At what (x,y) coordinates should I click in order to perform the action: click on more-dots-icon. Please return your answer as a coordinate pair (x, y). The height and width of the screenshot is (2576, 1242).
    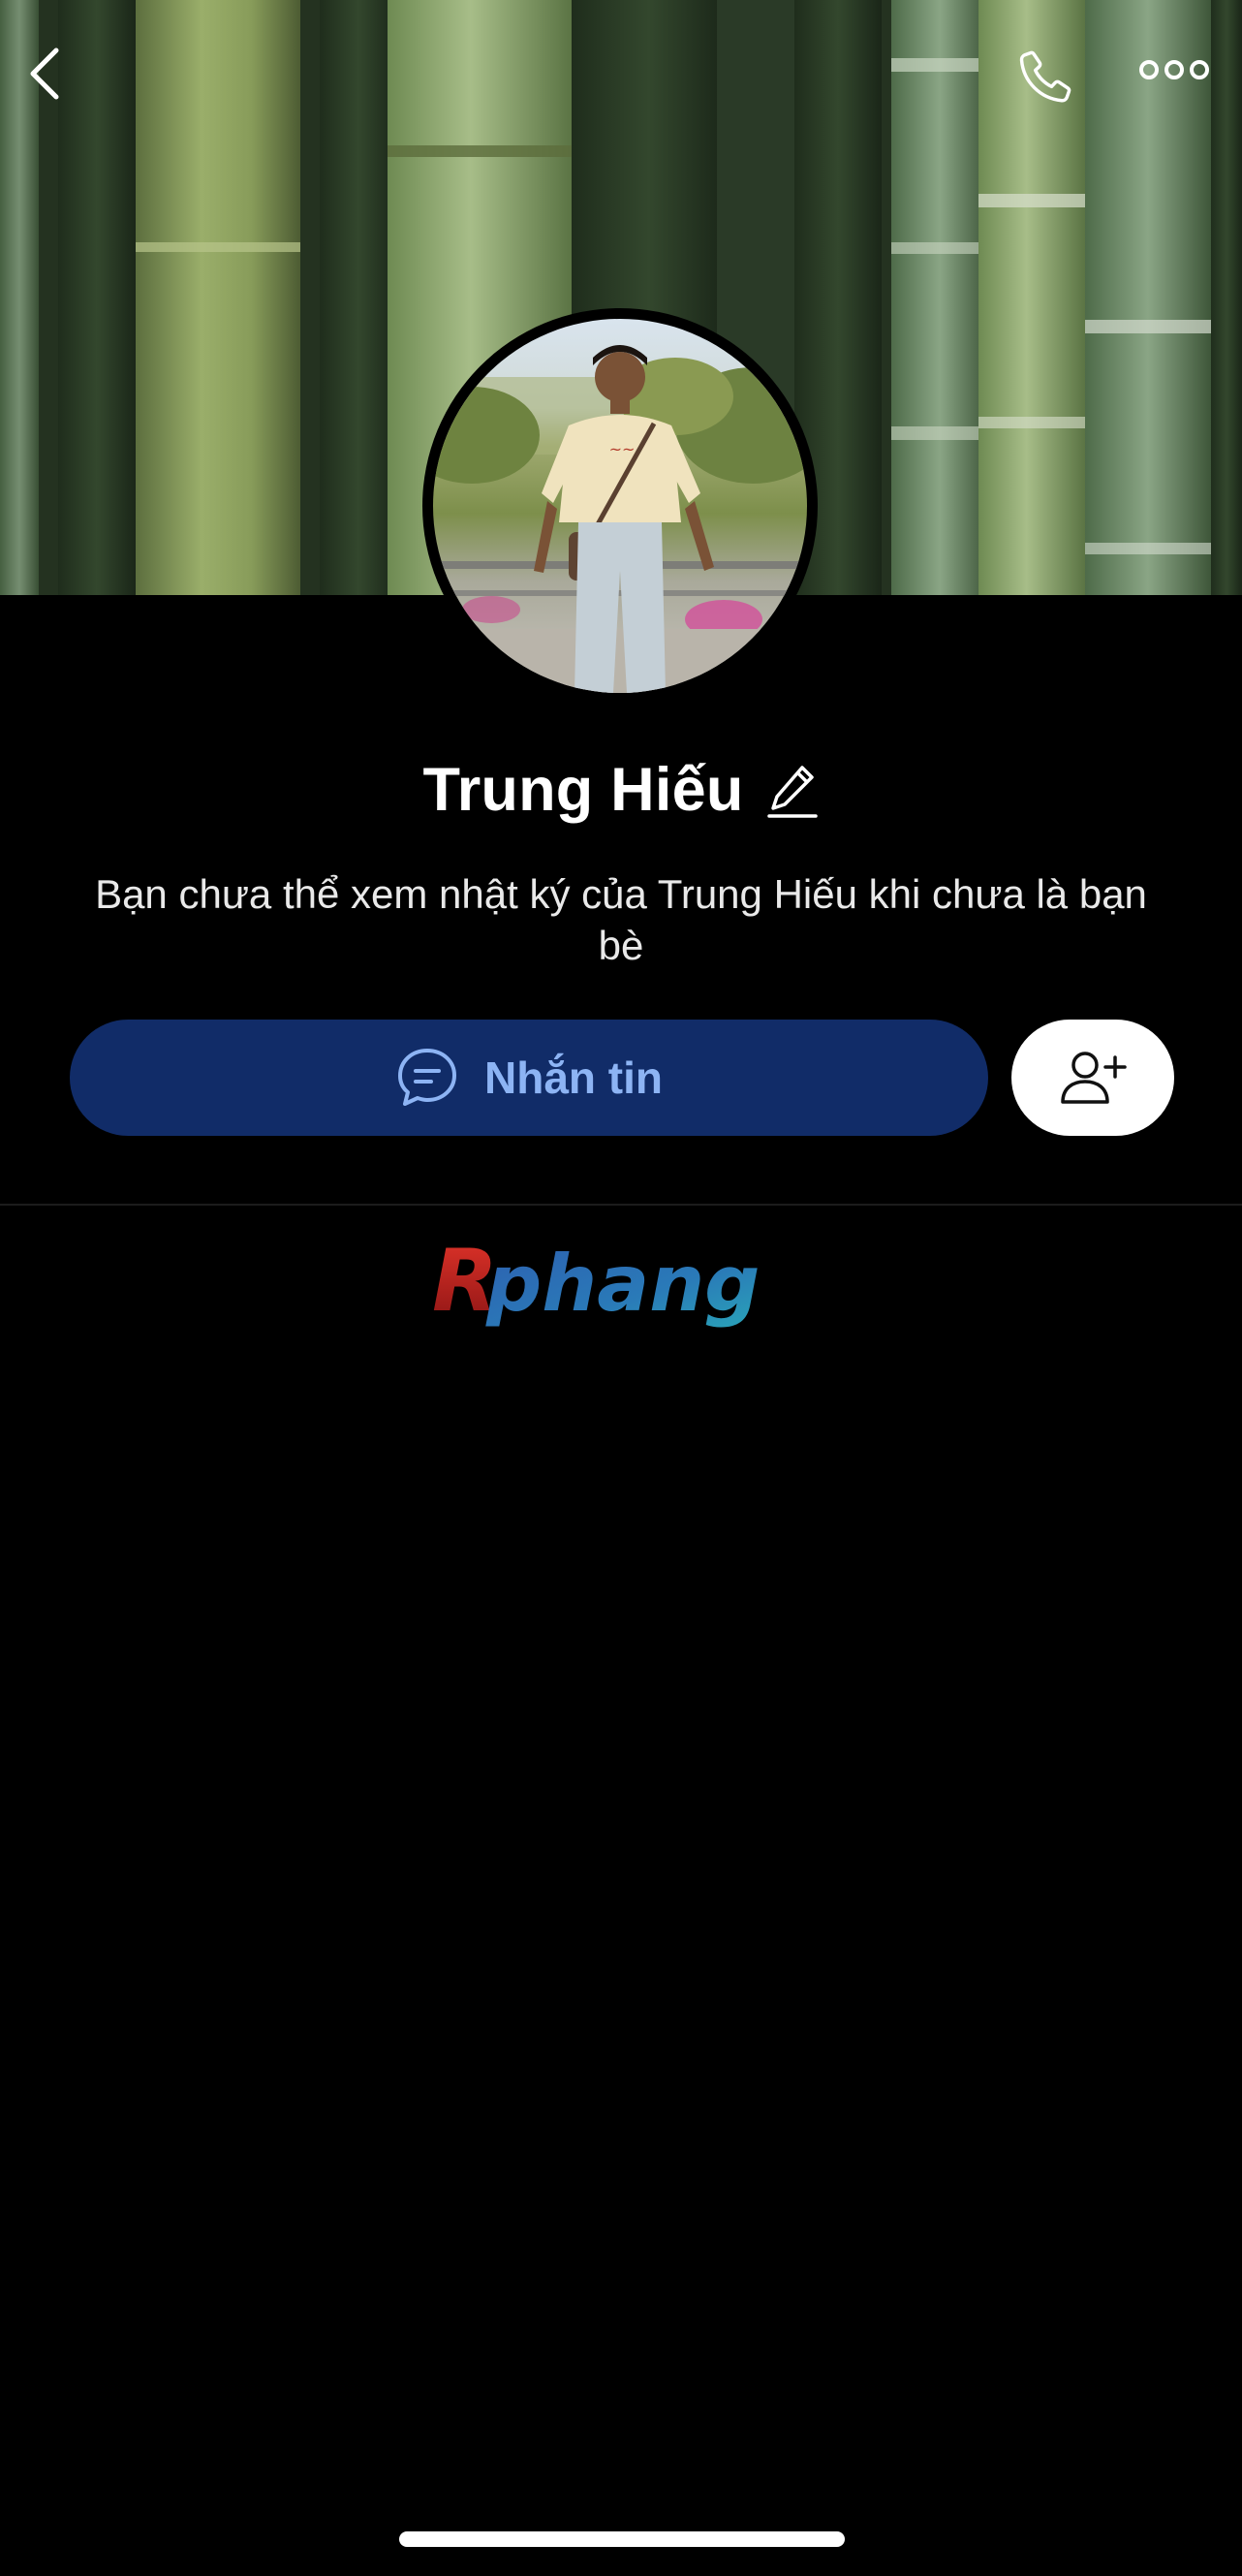
    Looking at the image, I should click on (1174, 69).